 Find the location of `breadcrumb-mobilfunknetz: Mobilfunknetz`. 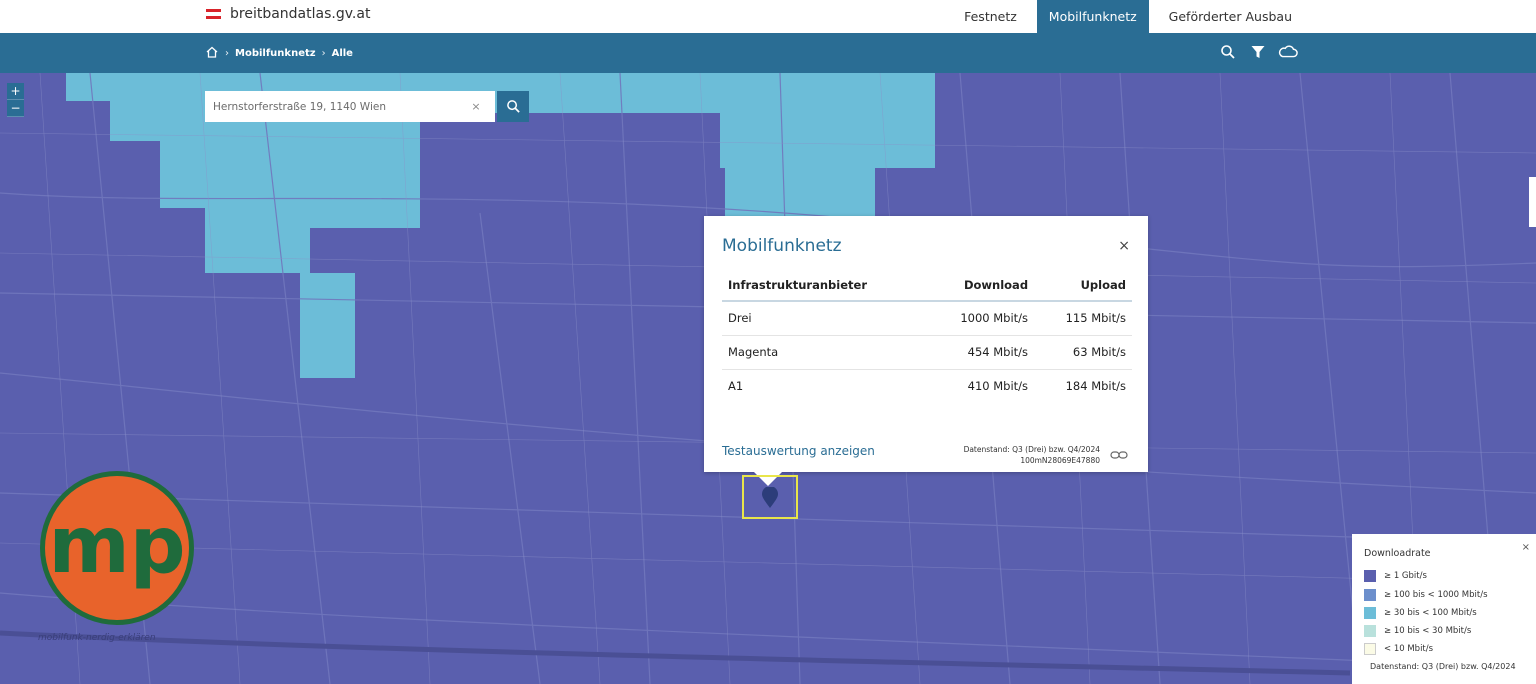

breadcrumb-mobilfunknetz: Mobilfunknetz is located at coordinates (275, 53).